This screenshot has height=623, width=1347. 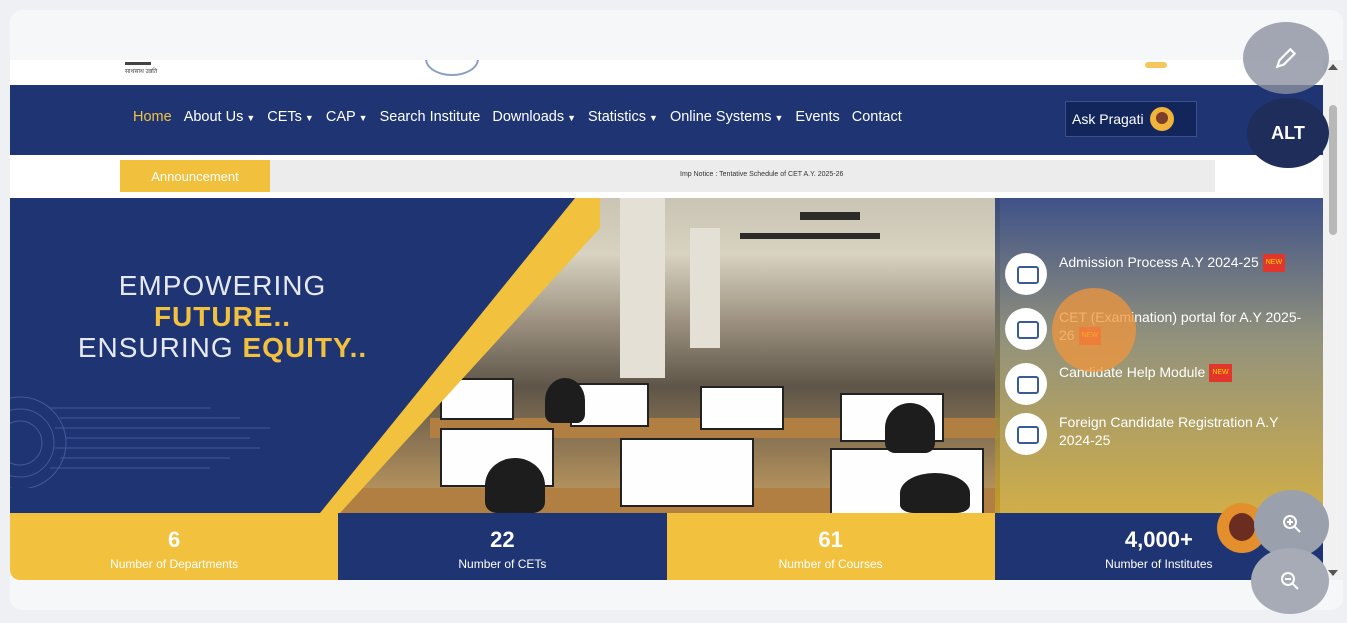 What do you see at coordinates (528, 117) in the screenshot?
I see `nav-item-label: Downloads` at bounding box center [528, 117].